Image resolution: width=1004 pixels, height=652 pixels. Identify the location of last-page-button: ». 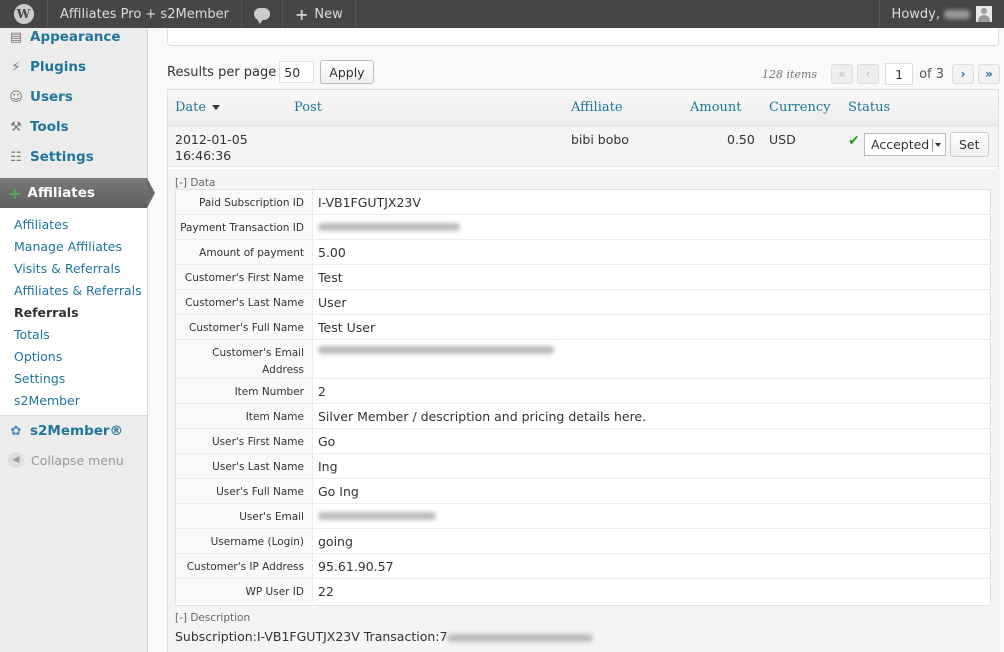
(989, 74).